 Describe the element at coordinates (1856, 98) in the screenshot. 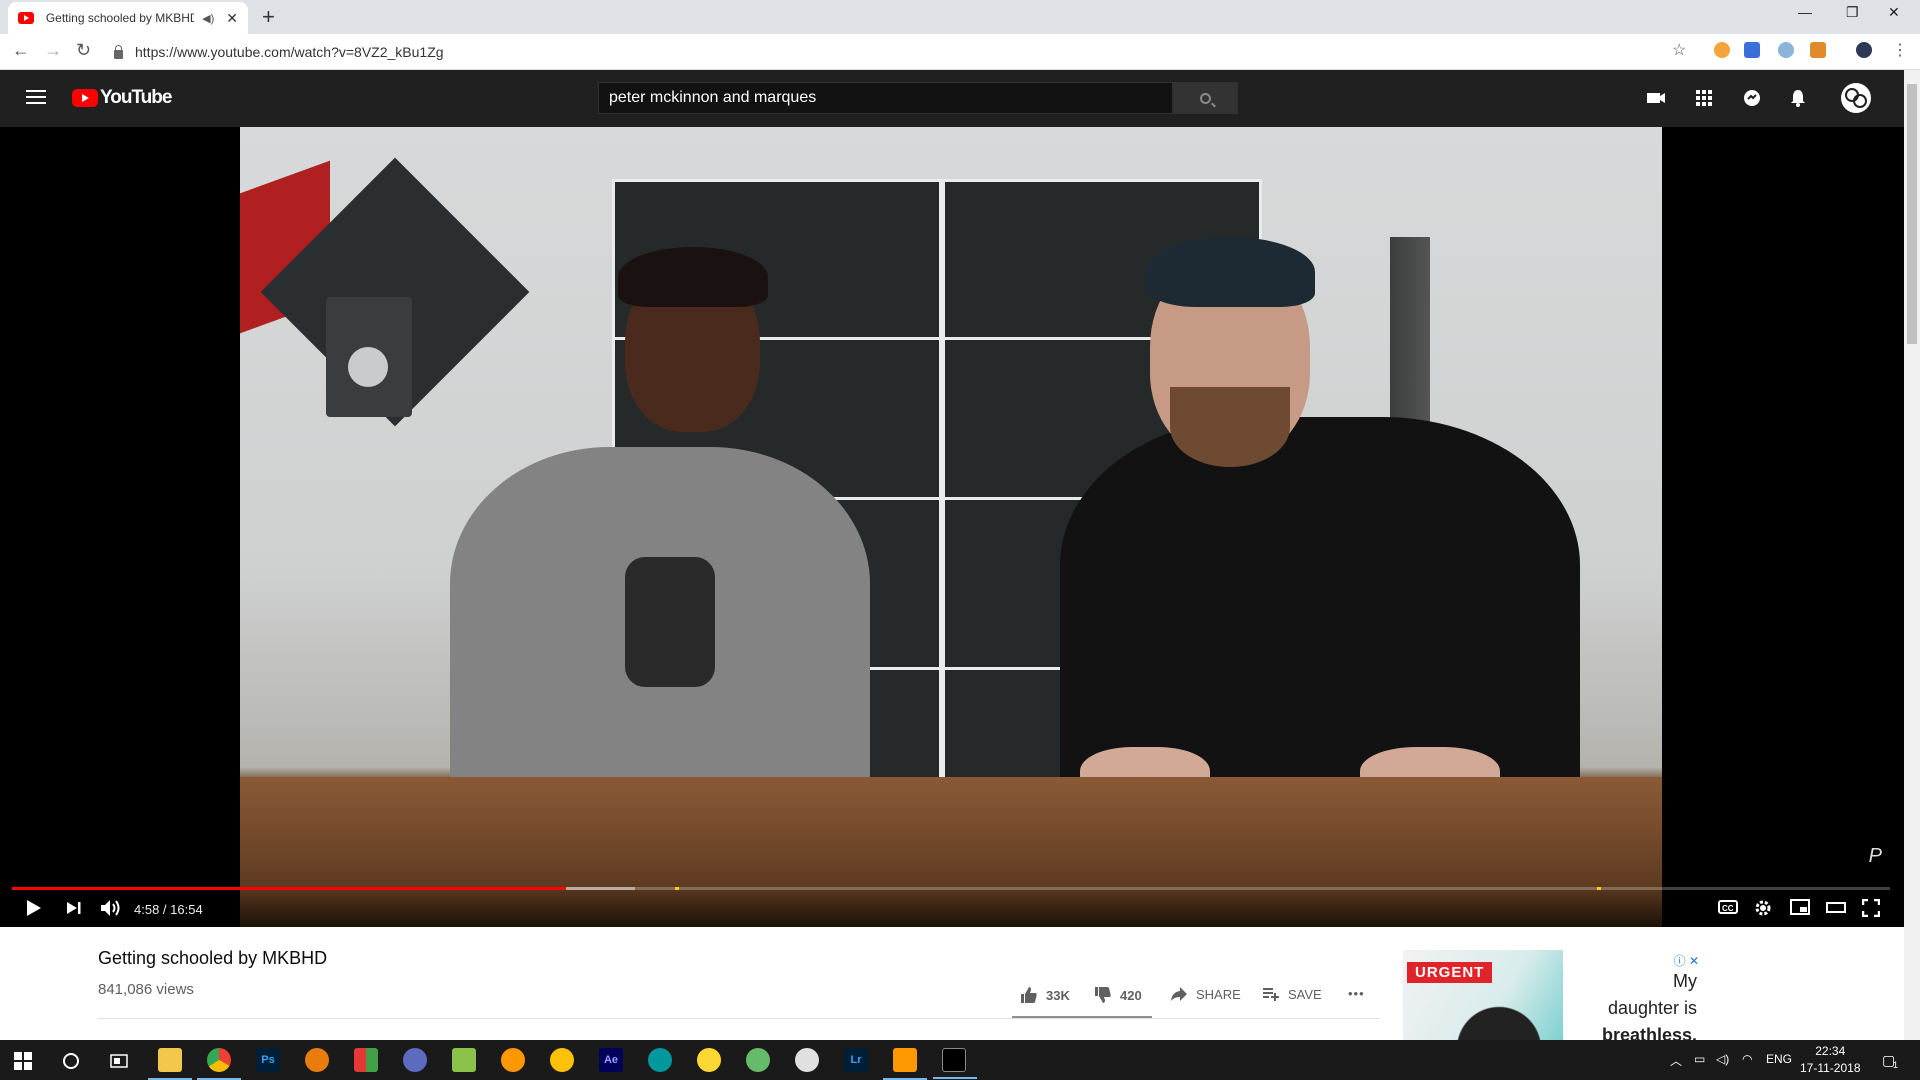

I see `account-avatar-icon` at that location.